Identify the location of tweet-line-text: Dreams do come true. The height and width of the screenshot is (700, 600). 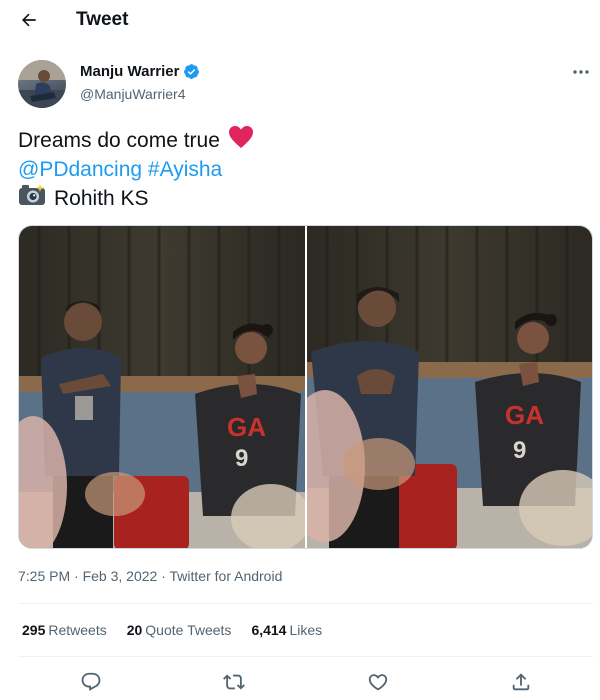
(119, 140).